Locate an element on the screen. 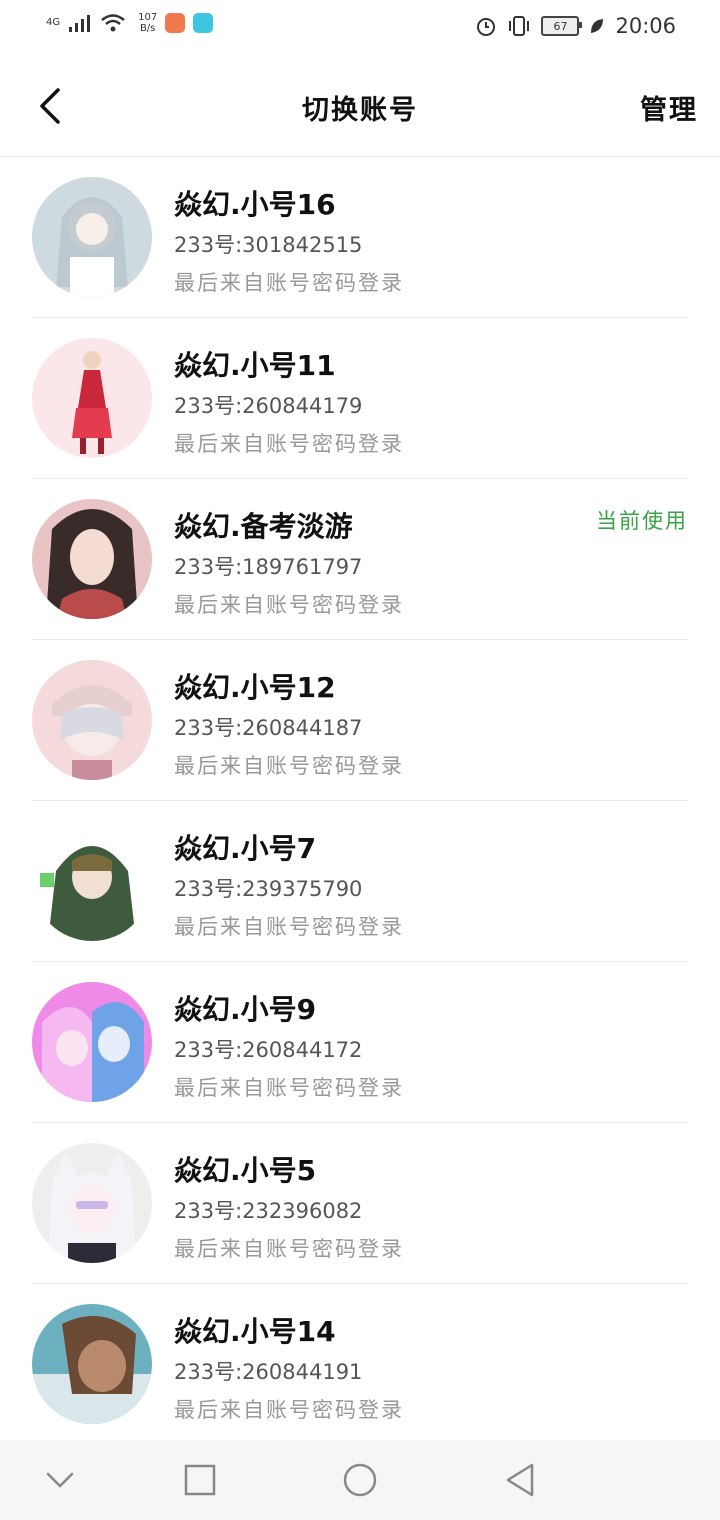 Image resolution: width=720 pixels, height=1520 pixels. status-left: 4G 107 B/s is located at coordinates (130, 23).